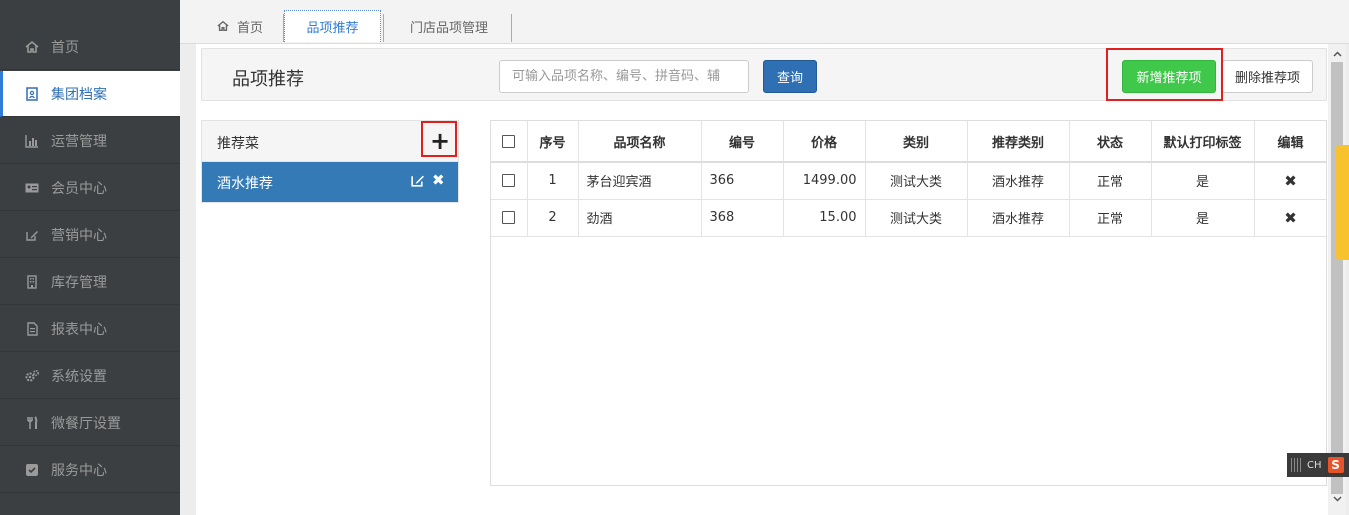  I want to click on close-icon: ✖, so click(438, 180).